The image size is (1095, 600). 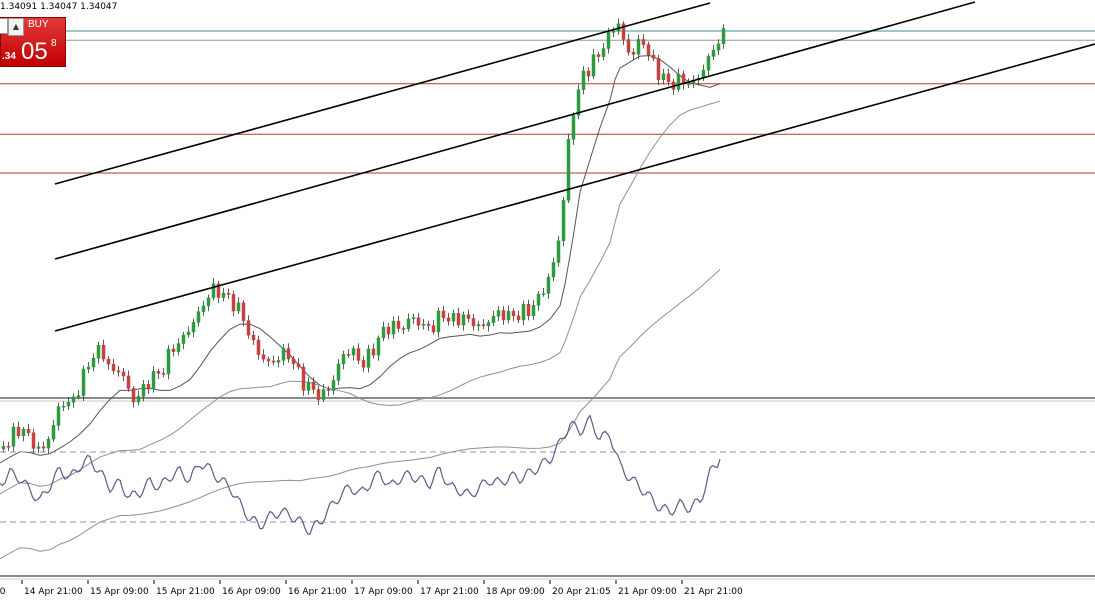 I want to click on x-tick-label-9: 21 Apr 09:00, so click(x=647, y=592).